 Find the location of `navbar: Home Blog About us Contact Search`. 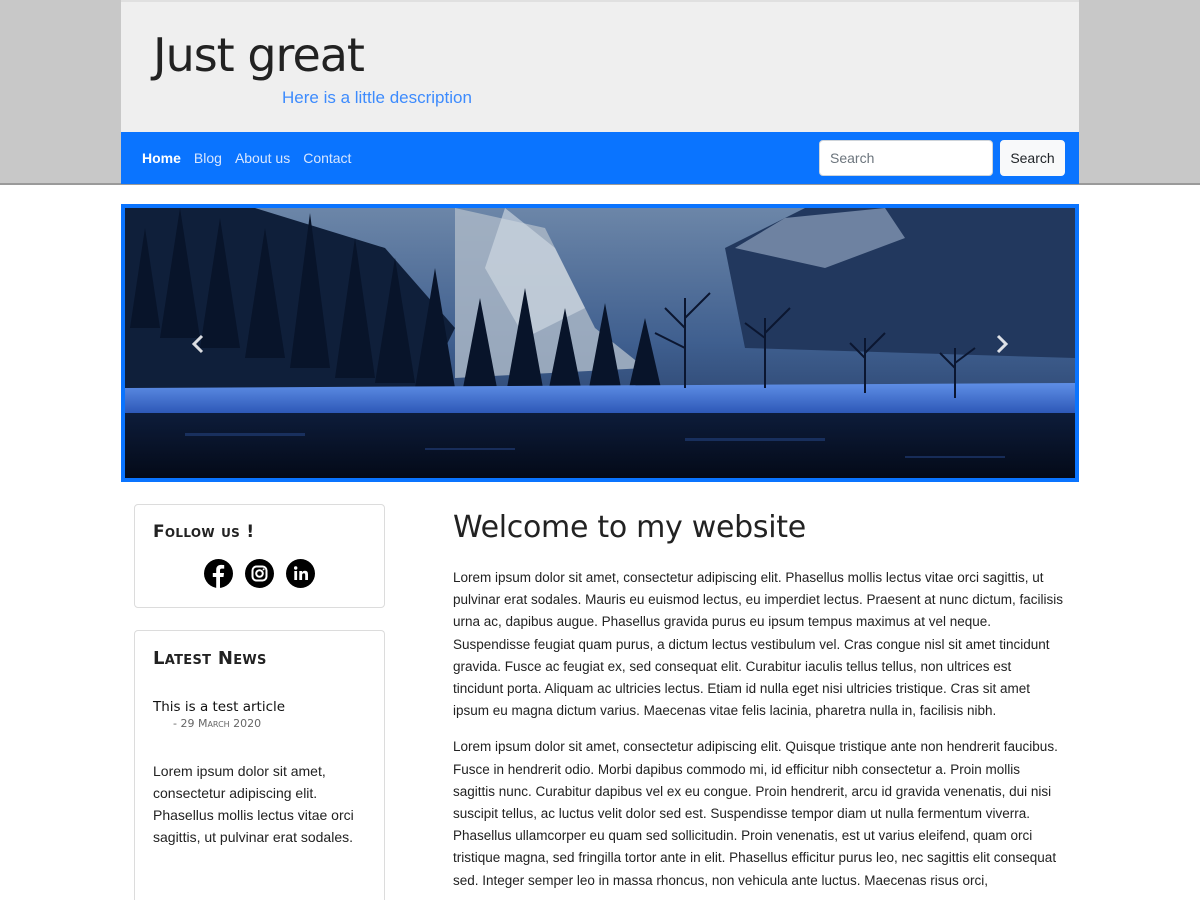

navbar: Home Blog About us Contact Search is located at coordinates (600, 158).